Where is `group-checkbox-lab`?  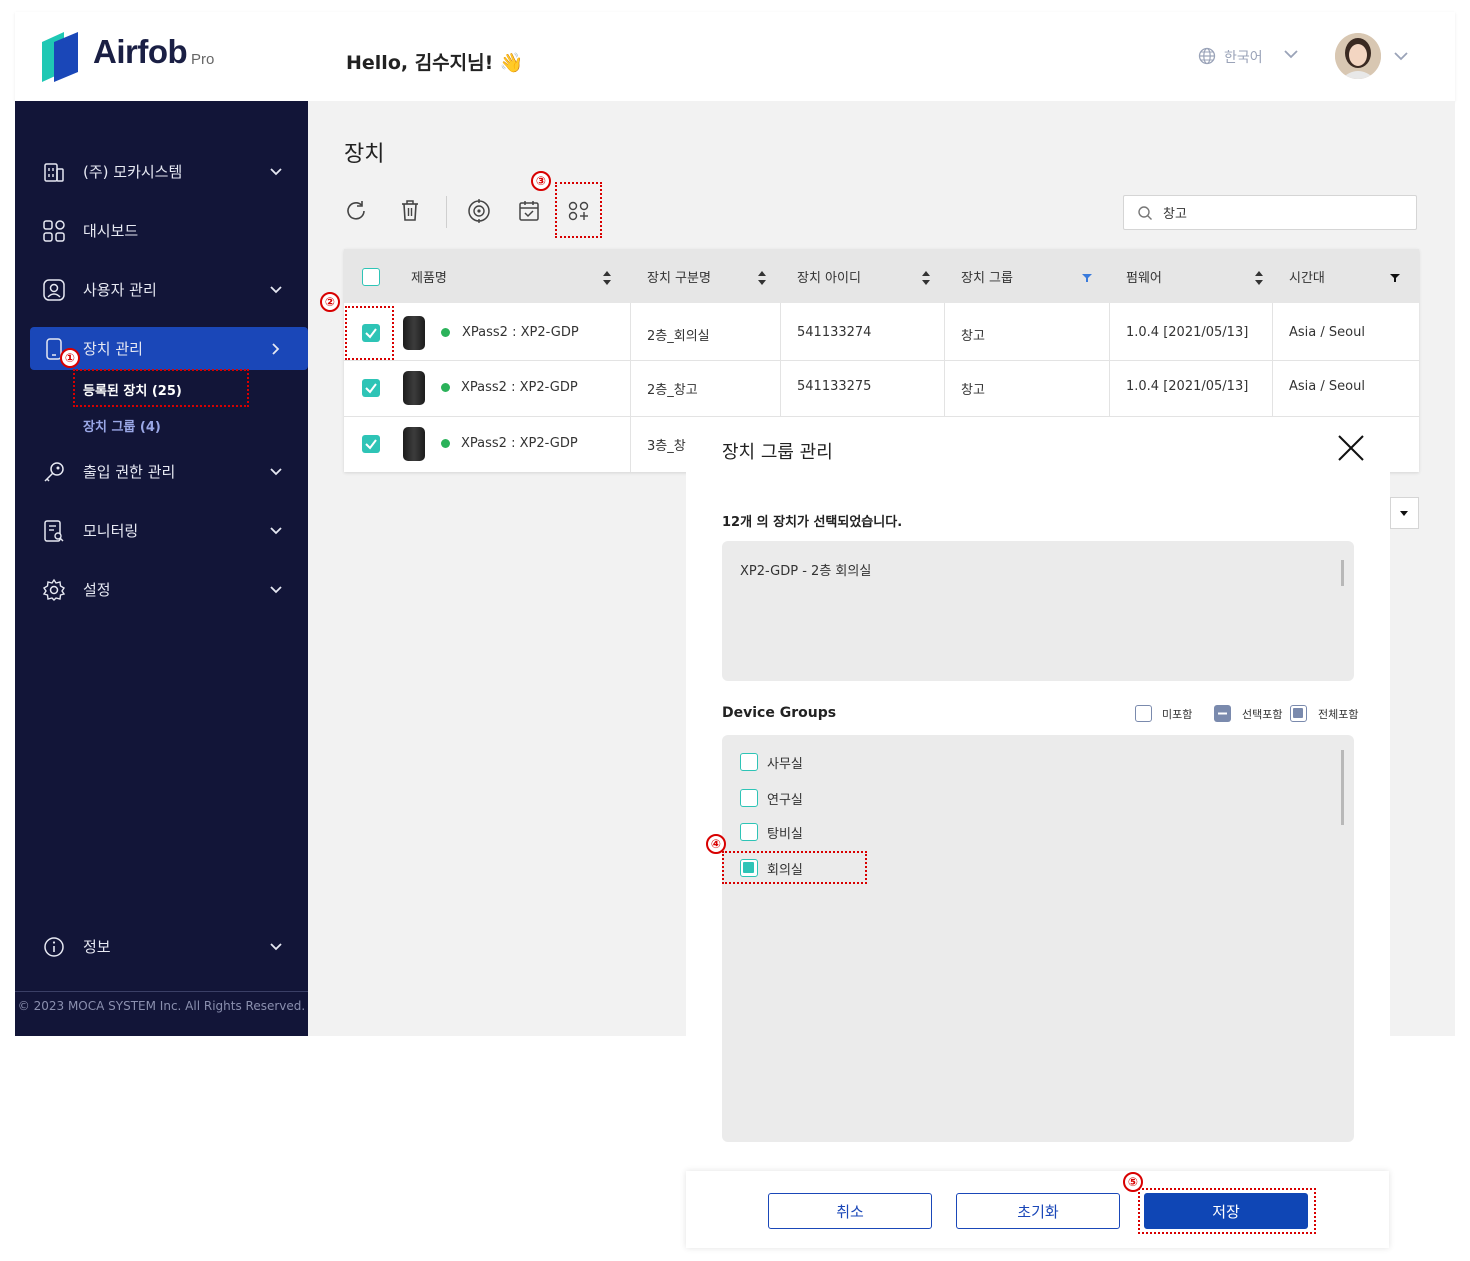
group-checkbox-lab is located at coordinates (749, 798).